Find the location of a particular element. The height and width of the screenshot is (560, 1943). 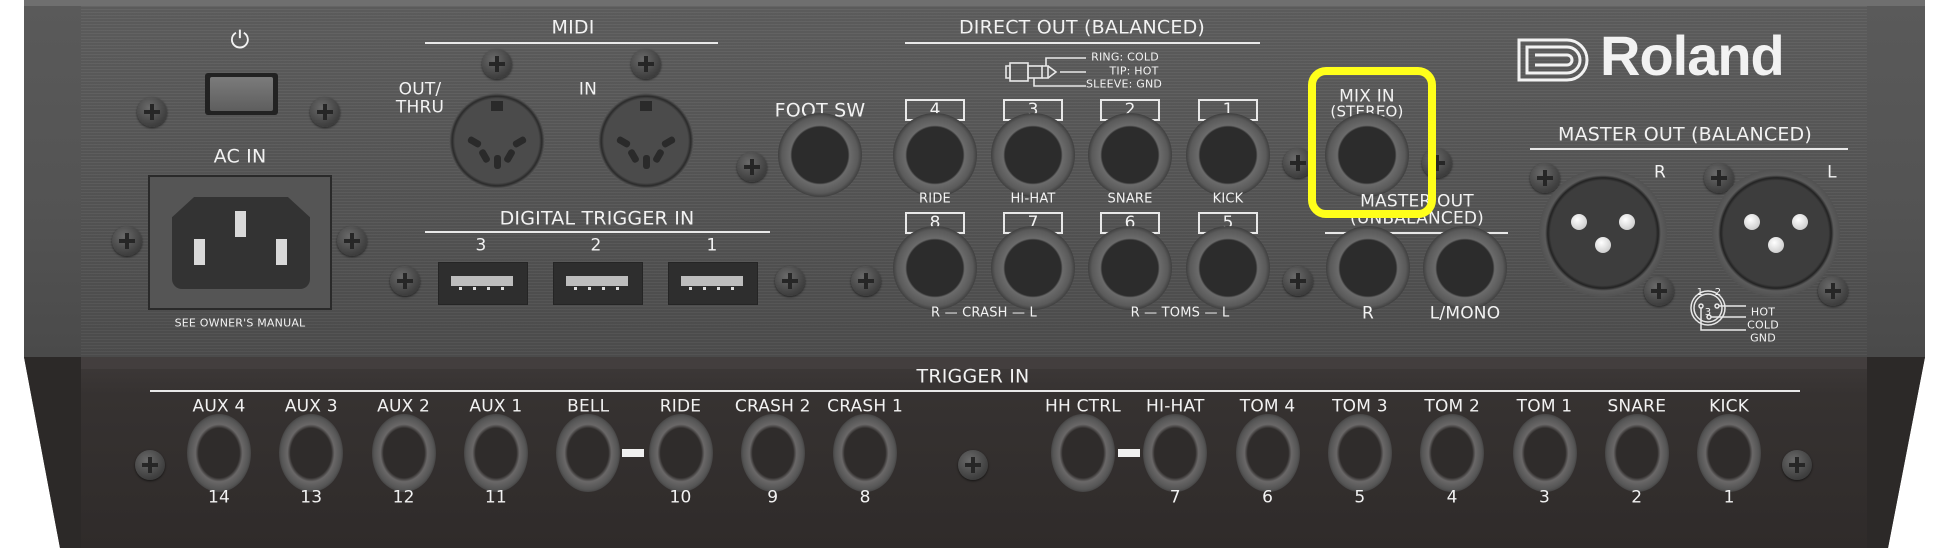

trigger-in-number: 3 is located at coordinates (1544, 497).